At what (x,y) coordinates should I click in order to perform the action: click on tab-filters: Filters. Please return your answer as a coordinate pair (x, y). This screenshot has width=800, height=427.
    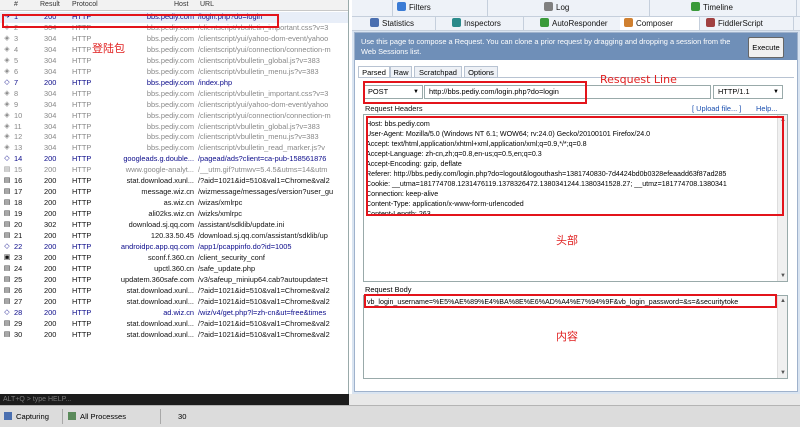
    Looking at the image, I should click on (440, 8).